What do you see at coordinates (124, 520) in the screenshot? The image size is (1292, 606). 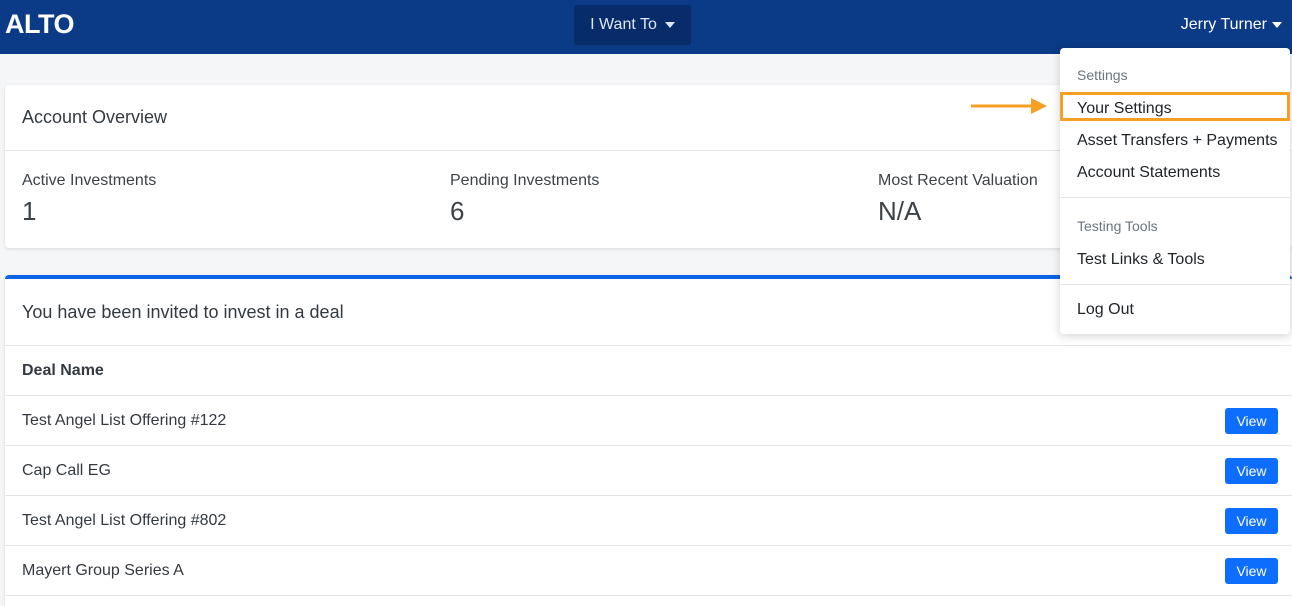 I see `deal-name: Test Angel List Offering #802` at bounding box center [124, 520].